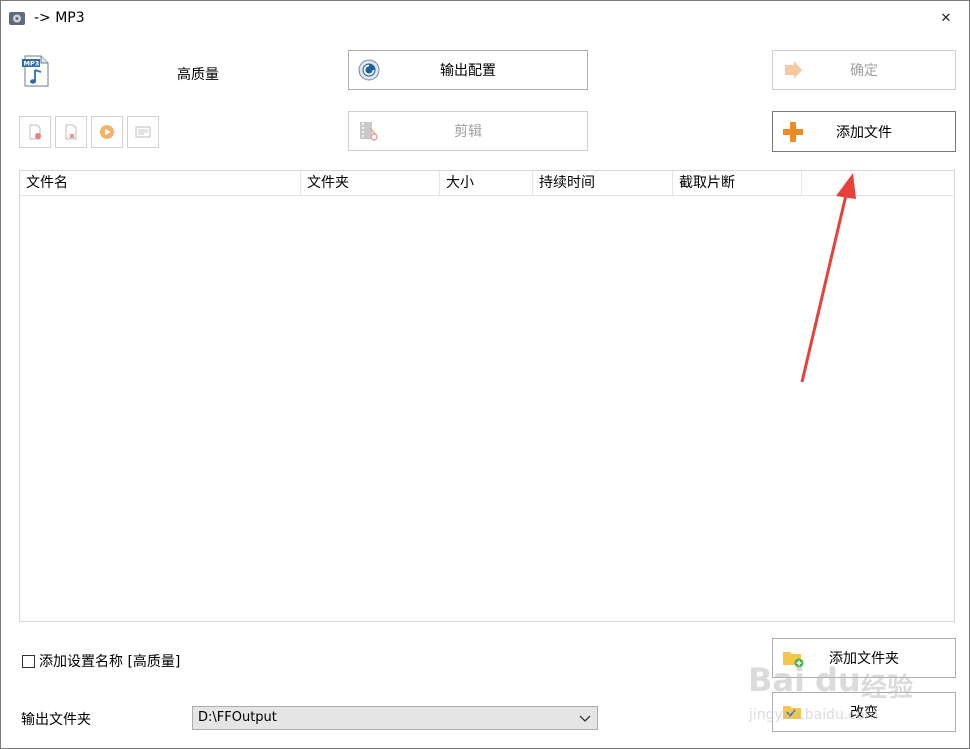 This screenshot has width=970, height=749. What do you see at coordinates (793, 131) in the screenshot?
I see `plus-icon` at bounding box center [793, 131].